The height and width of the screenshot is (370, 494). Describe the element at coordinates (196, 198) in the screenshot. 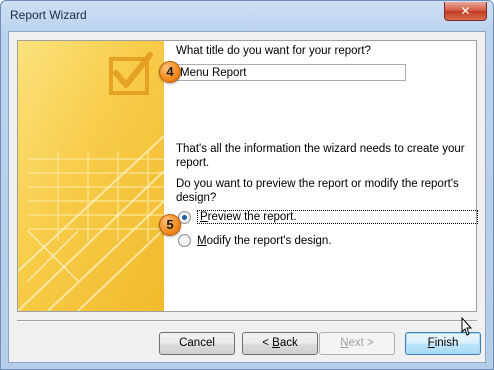

I see `preview-question-line2: design?` at that location.